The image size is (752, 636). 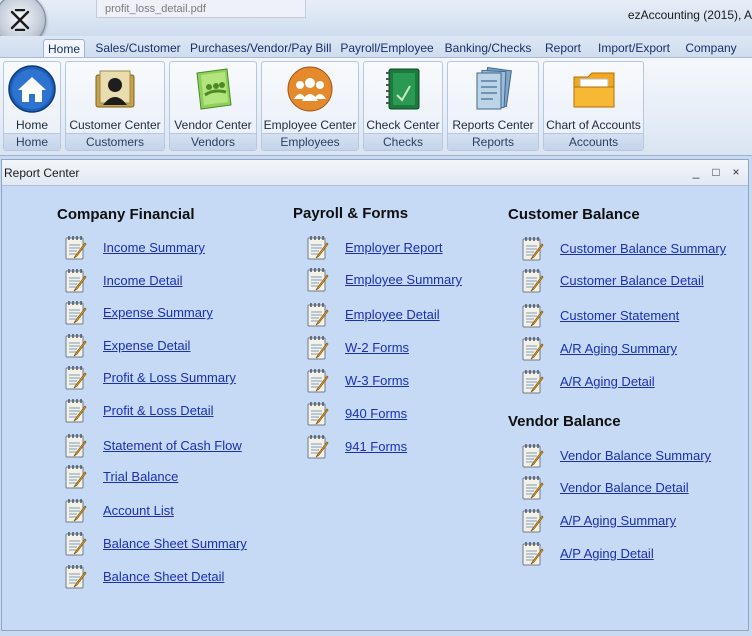 I want to click on account-list-link: Account List, so click(x=138, y=510).